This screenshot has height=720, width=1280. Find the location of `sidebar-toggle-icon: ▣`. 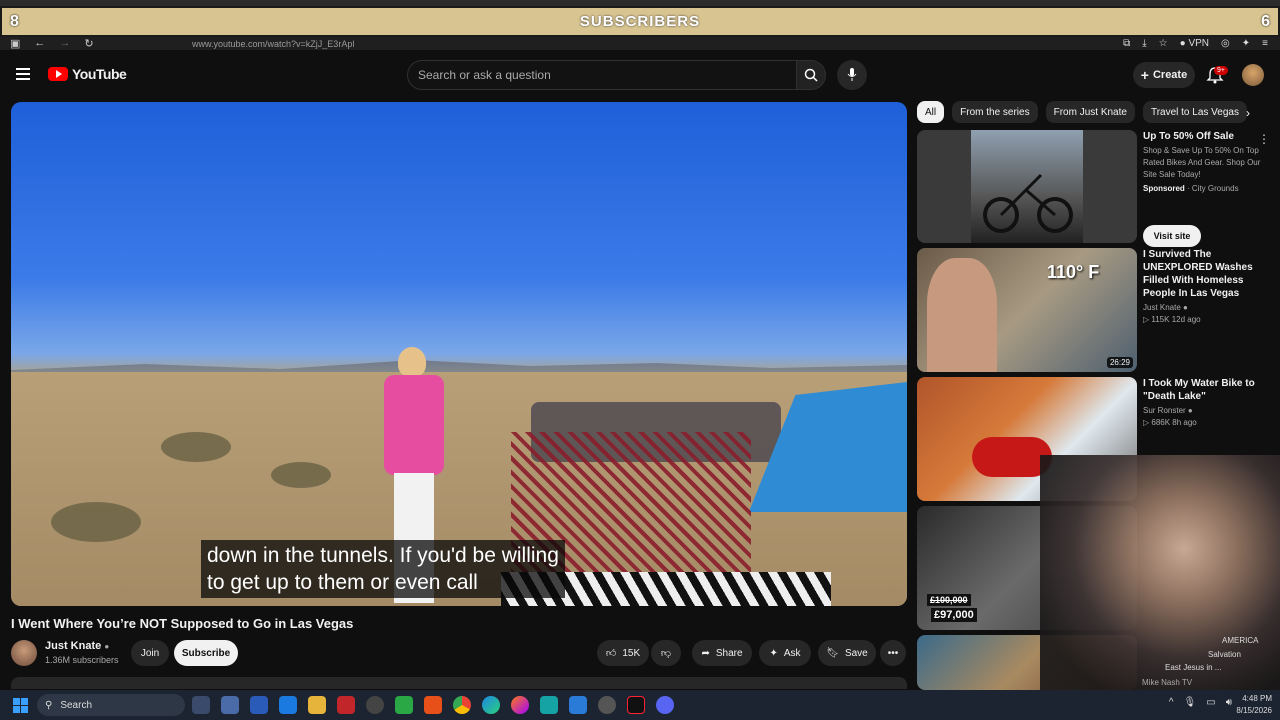

sidebar-toggle-icon: ▣ is located at coordinates (15, 43).